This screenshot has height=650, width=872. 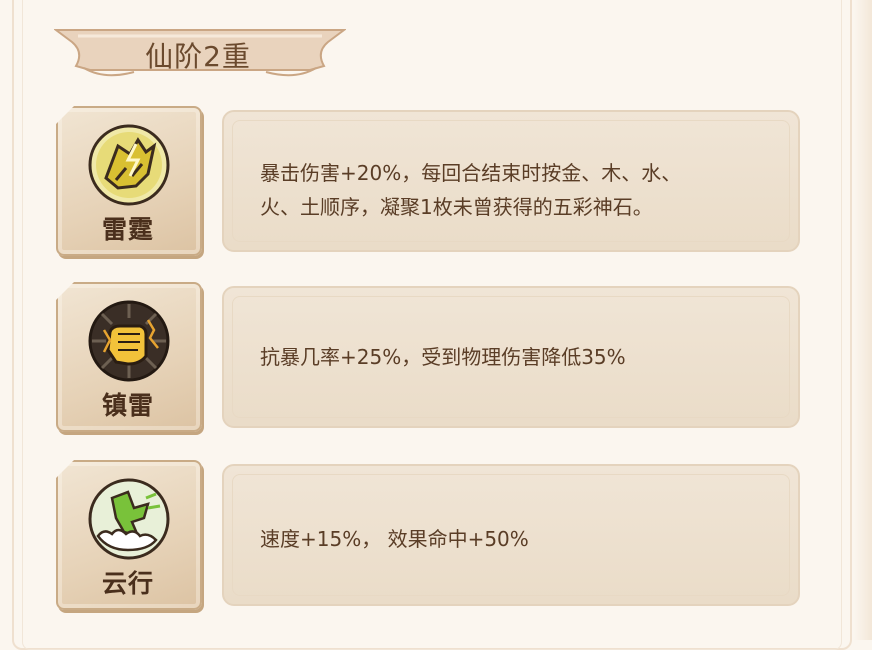 I want to click on skill-description-panel: 抗暴几率+25%，受到物理伤害降低35%, so click(x=511, y=357).